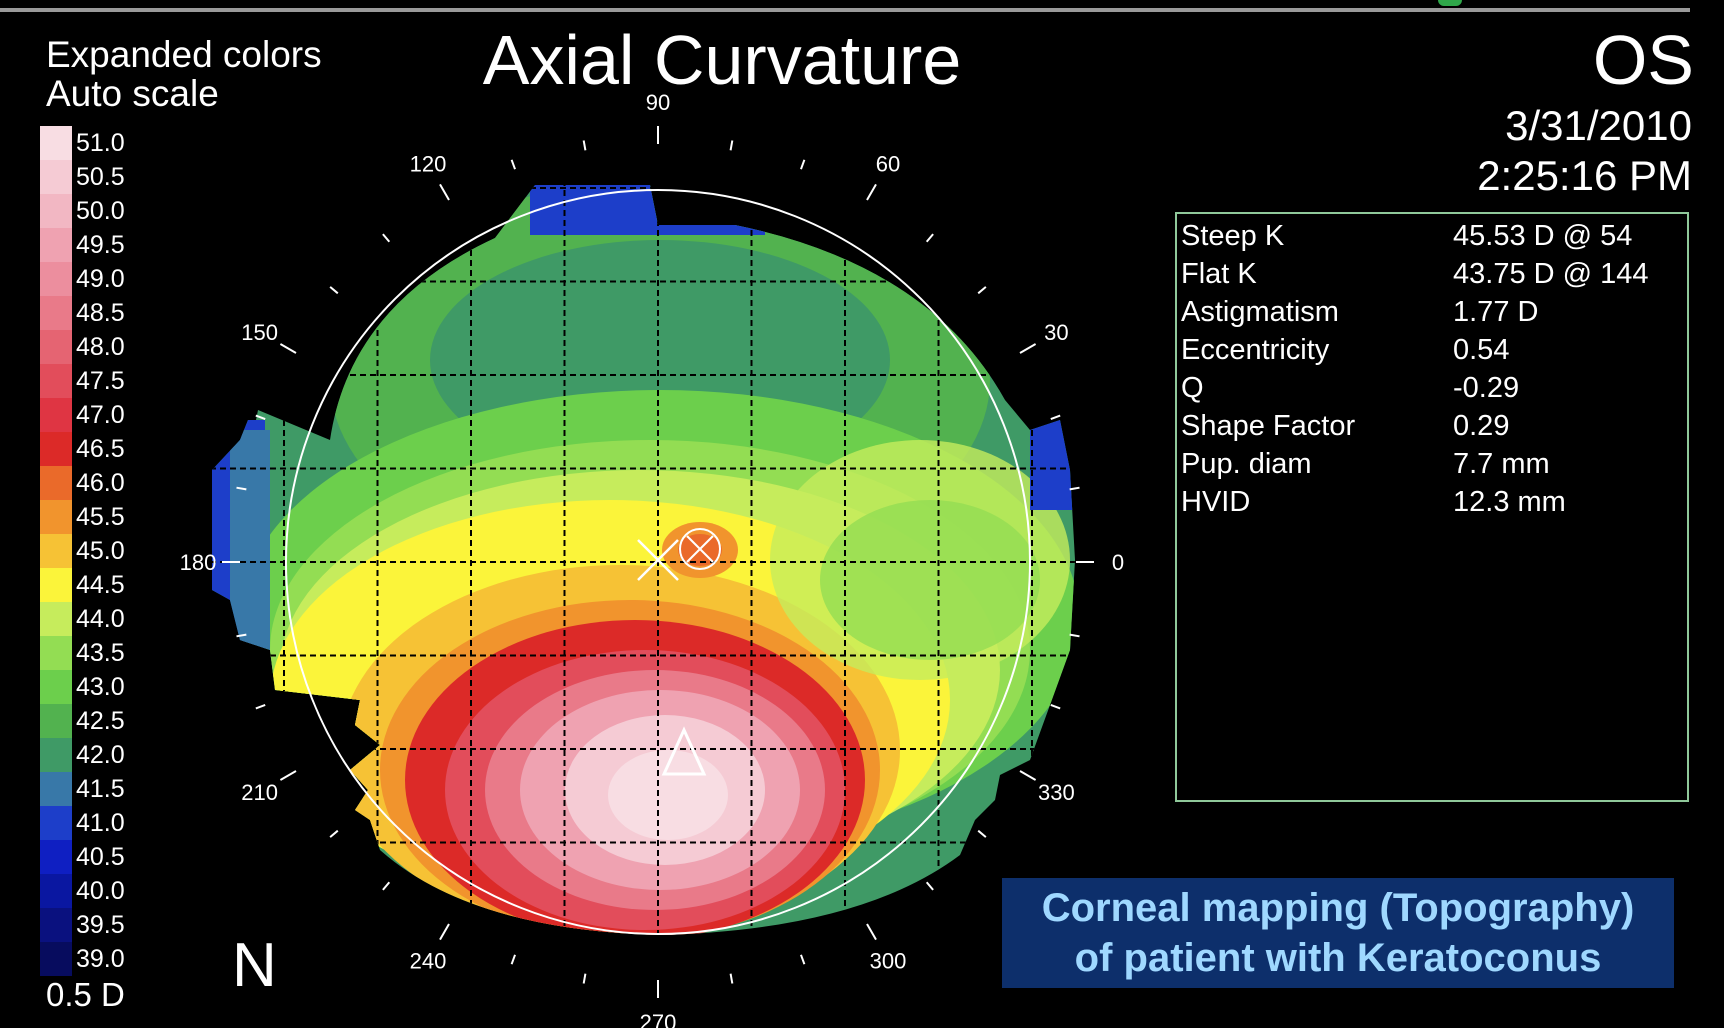 This screenshot has height=1028, width=1724. What do you see at coordinates (888, 960) in the screenshot?
I see `angle-label: 300` at bounding box center [888, 960].